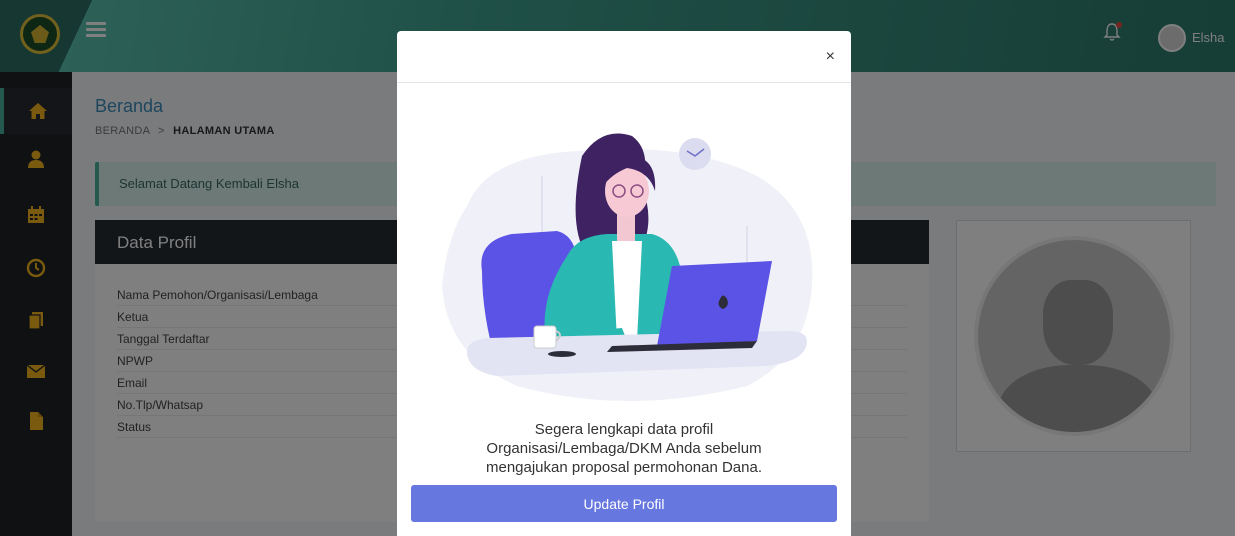 The height and width of the screenshot is (536, 1235). I want to click on modal-message-line: mengajukan proposal permohonan Dana., so click(624, 467).